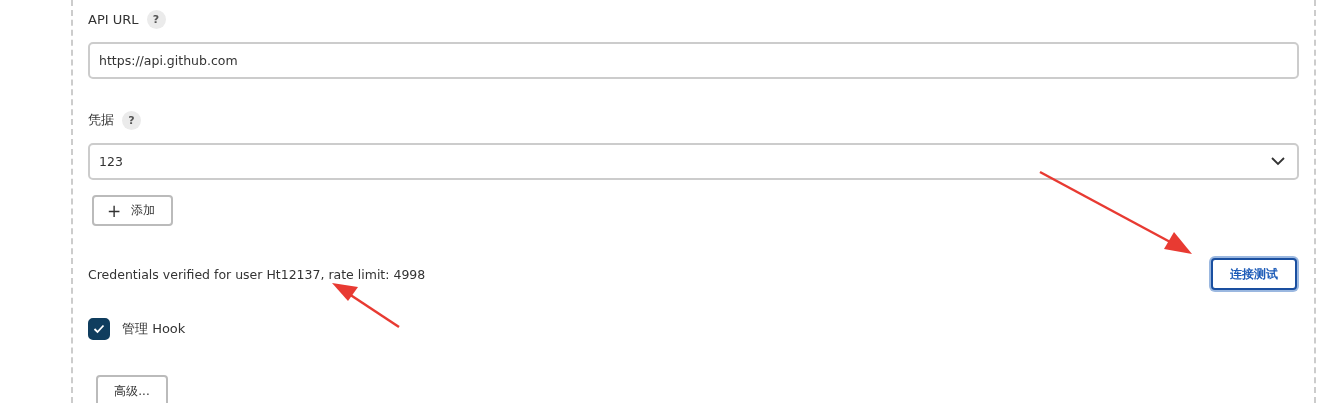 The width and height of the screenshot is (1339, 403). I want to click on field-label: 凭据, so click(101, 120).